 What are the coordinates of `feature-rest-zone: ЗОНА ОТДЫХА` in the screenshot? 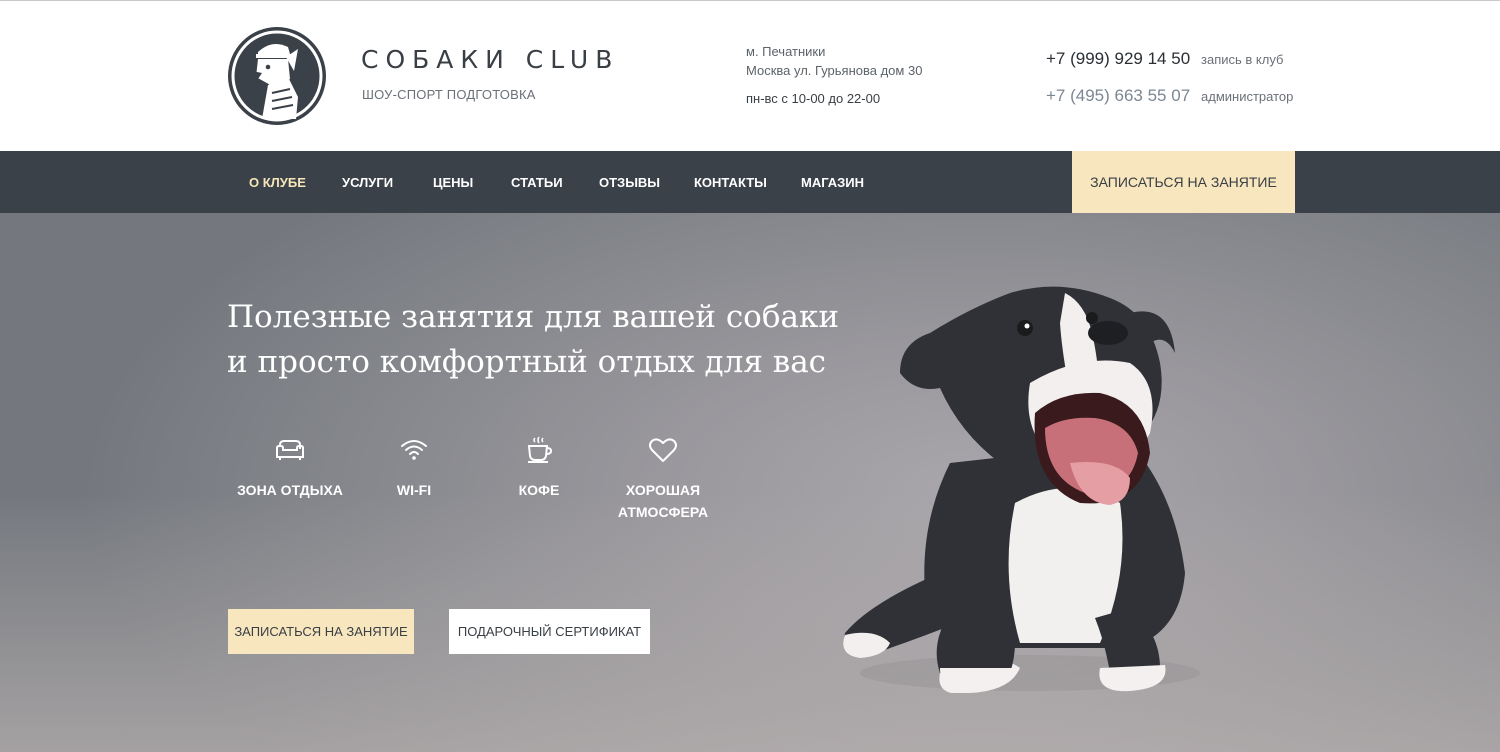 It's located at (290, 468).